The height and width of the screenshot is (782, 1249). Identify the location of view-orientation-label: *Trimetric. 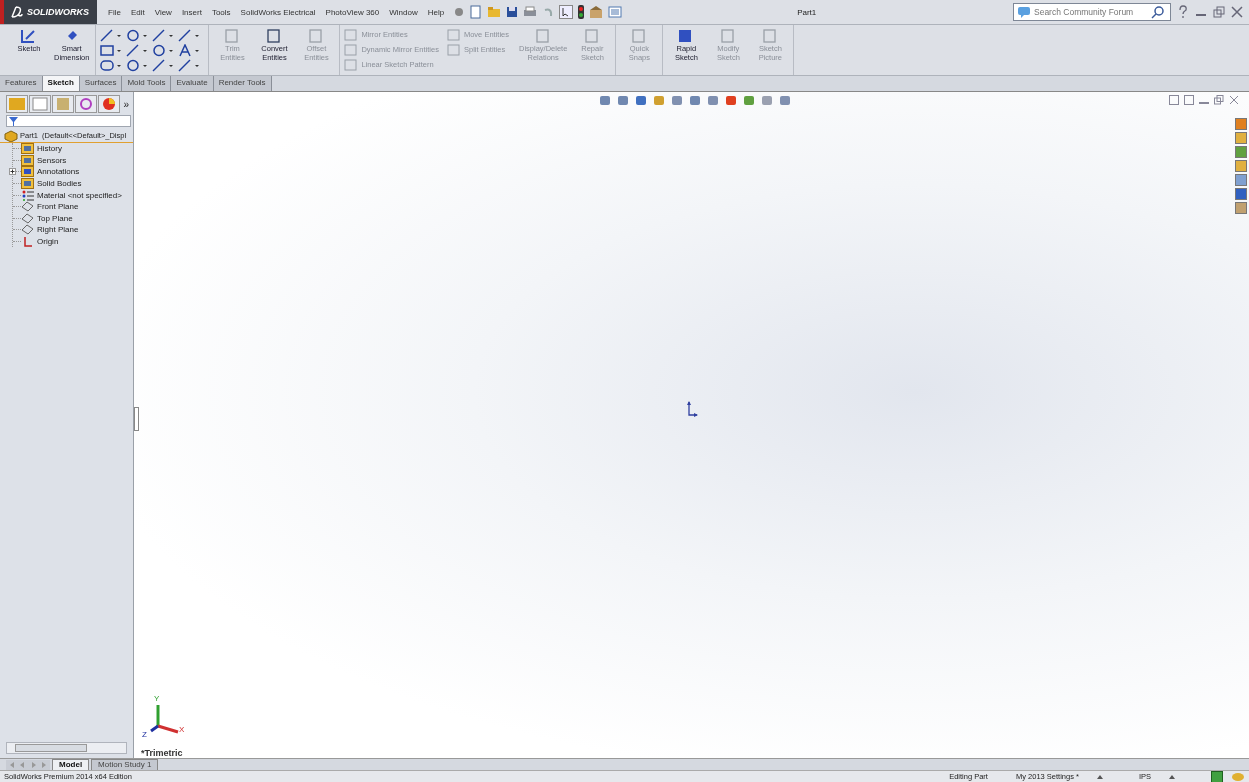
(162, 753).